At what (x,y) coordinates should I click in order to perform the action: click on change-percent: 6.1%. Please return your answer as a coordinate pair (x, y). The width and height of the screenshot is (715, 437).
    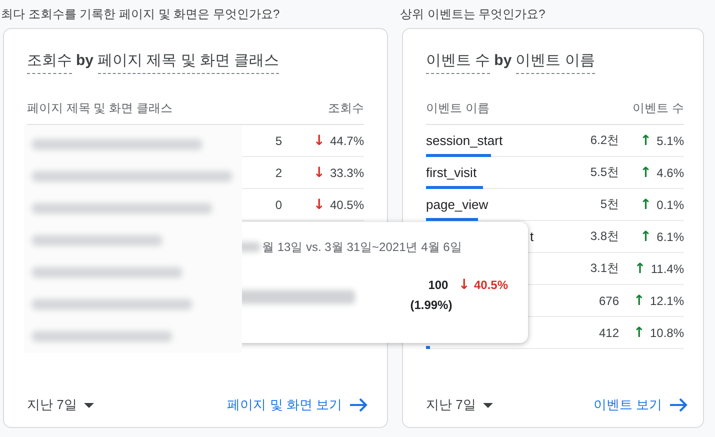
    Looking at the image, I should click on (670, 237).